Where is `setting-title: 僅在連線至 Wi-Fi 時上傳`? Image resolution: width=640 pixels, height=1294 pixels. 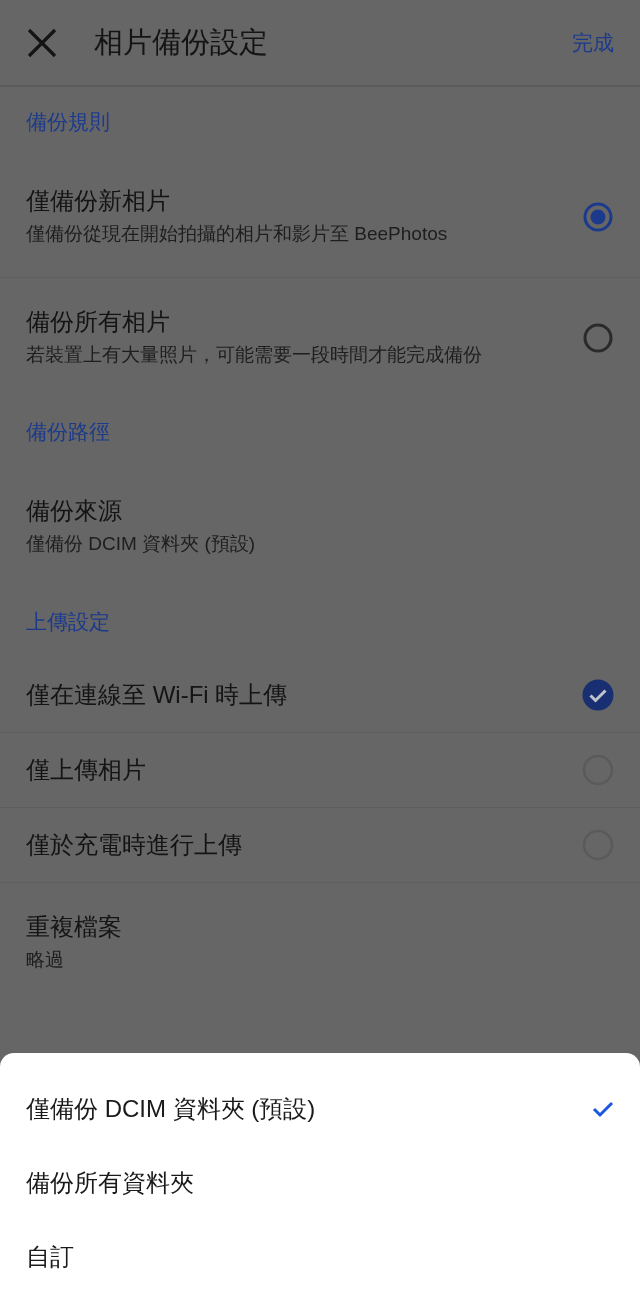 setting-title: 僅在連線至 Wi-Fi 時上傳 is located at coordinates (157, 694).